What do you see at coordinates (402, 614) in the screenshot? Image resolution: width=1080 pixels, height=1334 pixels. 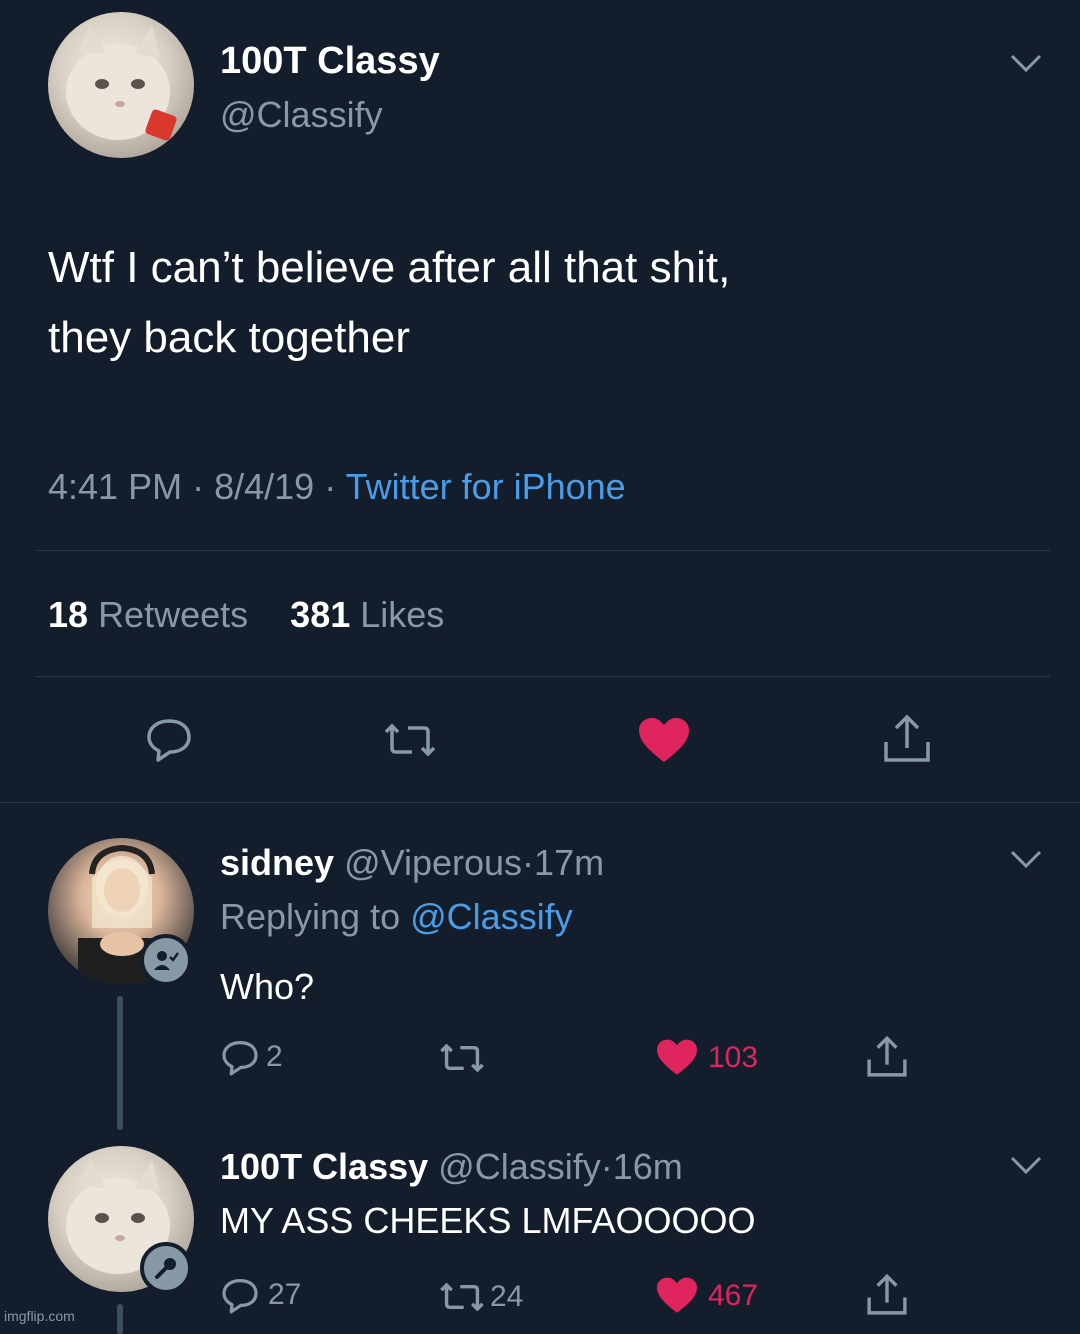 I see `likes-label: Likes` at bounding box center [402, 614].